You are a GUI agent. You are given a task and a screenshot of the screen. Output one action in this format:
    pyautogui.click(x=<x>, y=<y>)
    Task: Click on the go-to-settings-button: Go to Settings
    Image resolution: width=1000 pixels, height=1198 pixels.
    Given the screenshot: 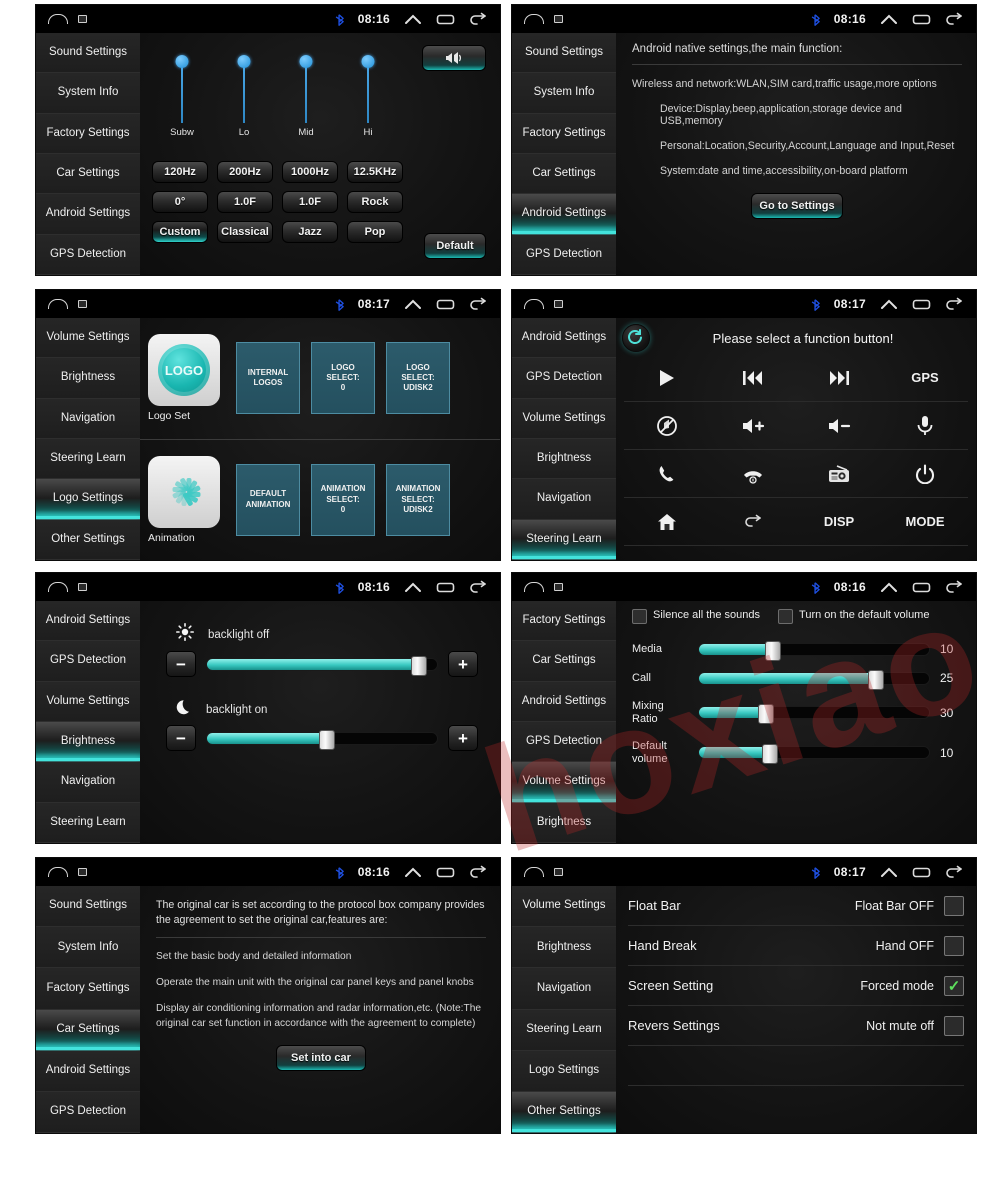 What is the action you would take?
    pyautogui.click(x=797, y=206)
    